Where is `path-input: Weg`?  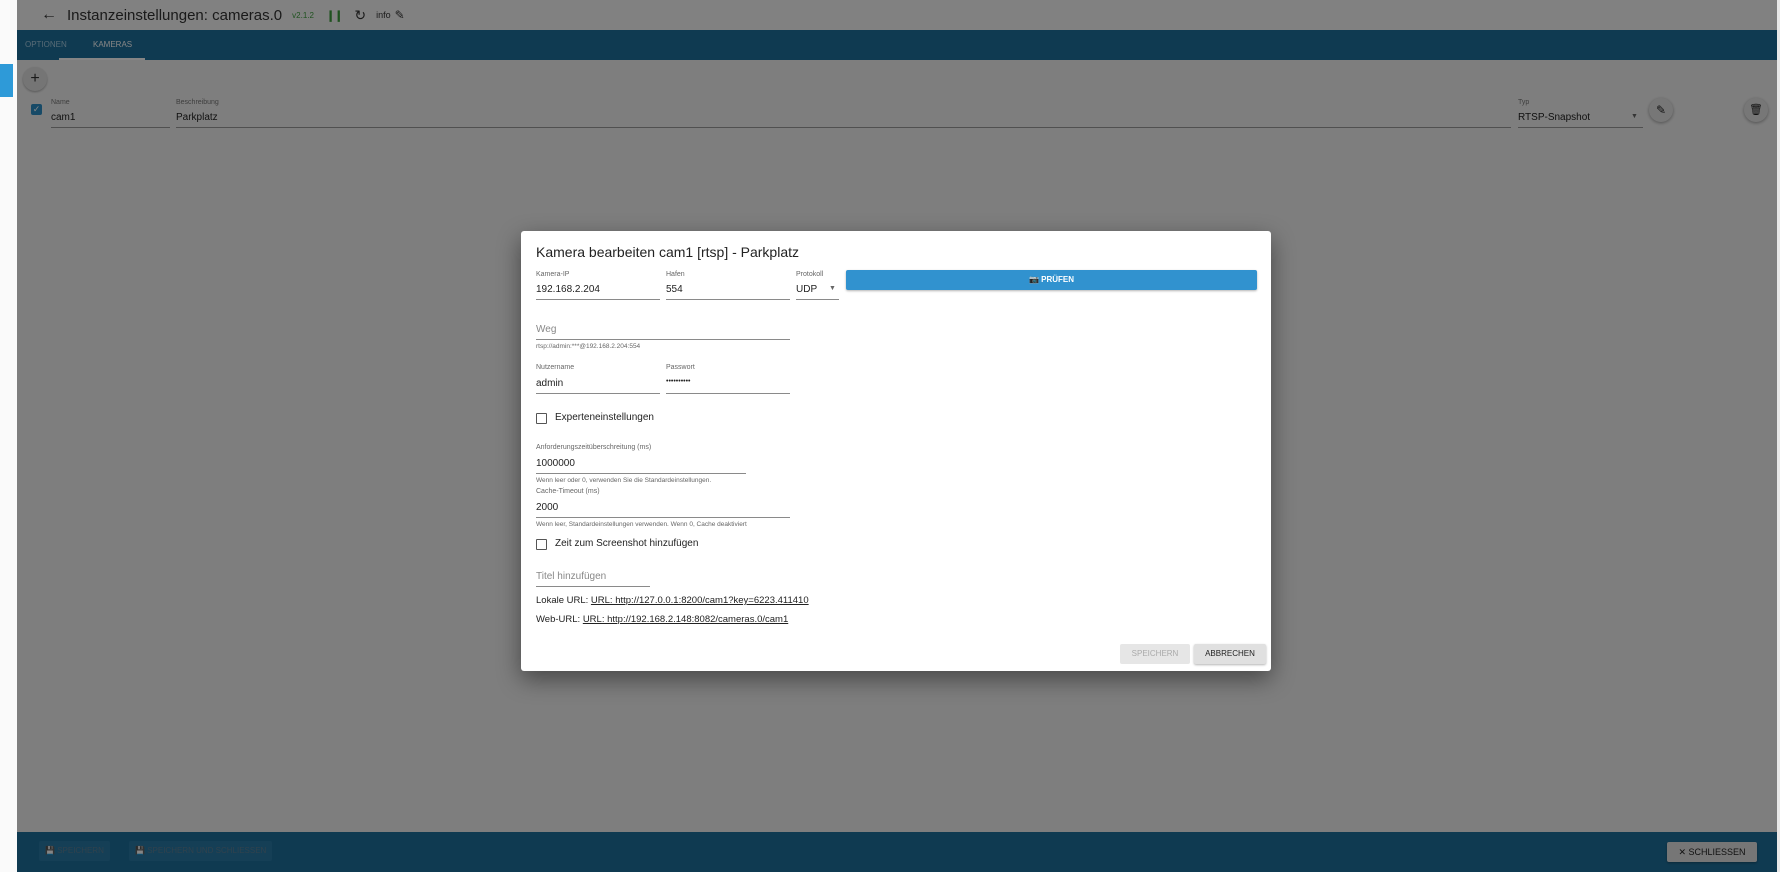 path-input: Weg is located at coordinates (546, 329).